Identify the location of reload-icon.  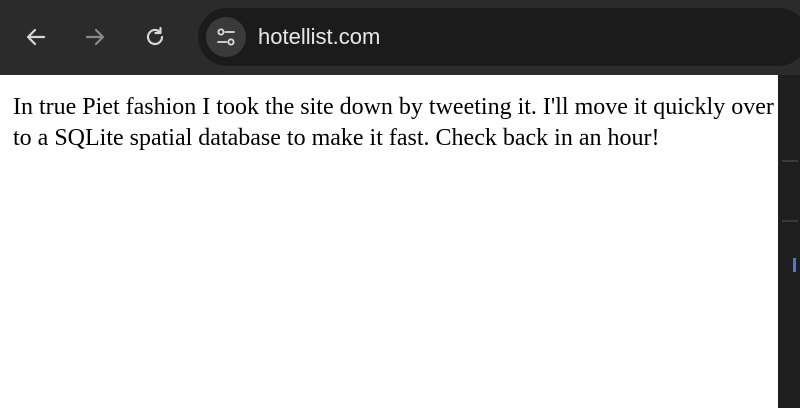
(155, 36).